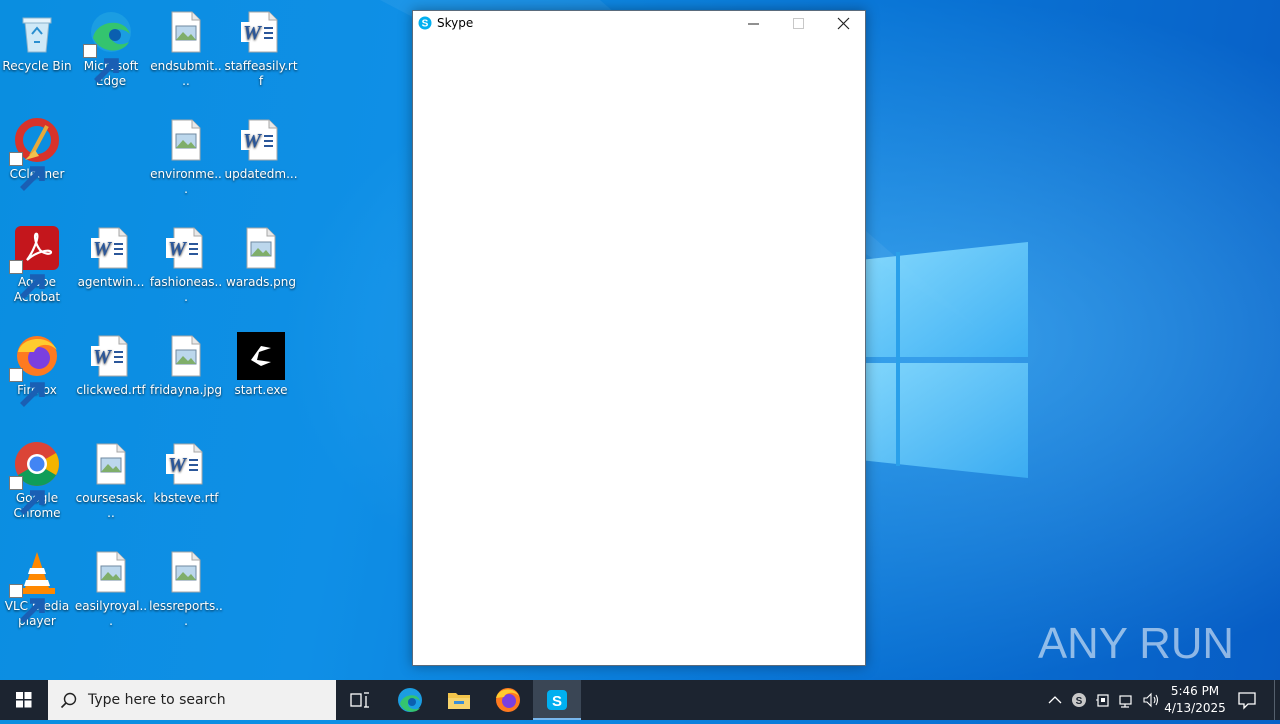  Describe the element at coordinates (37, 66) in the screenshot. I see `desktop-icon-label: Recycle Bin` at that location.